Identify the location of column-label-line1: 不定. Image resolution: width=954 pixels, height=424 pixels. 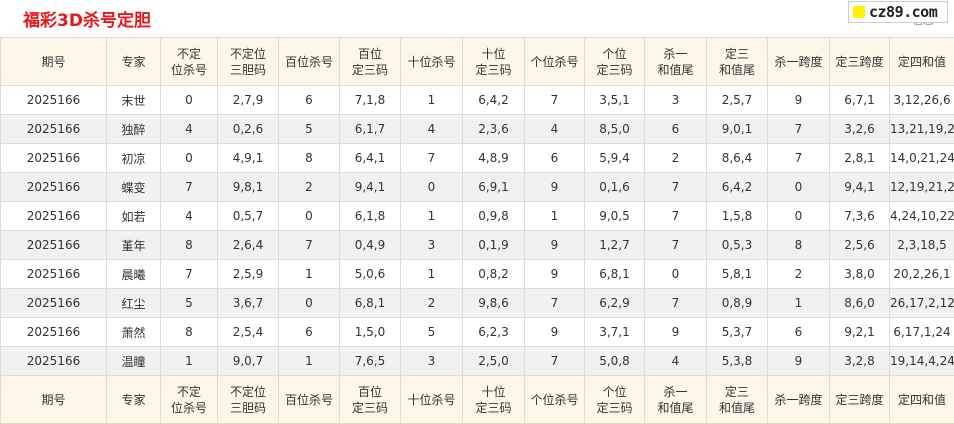
(189, 392).